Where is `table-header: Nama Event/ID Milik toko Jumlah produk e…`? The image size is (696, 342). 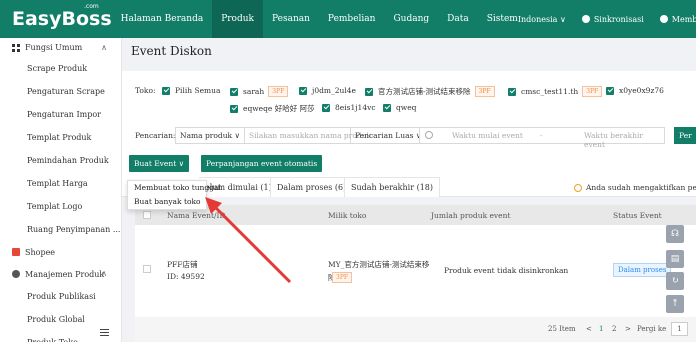
table-header: Nama Event/ID Milik toko Jumlah produk e… is located at coordinates (415, 215).